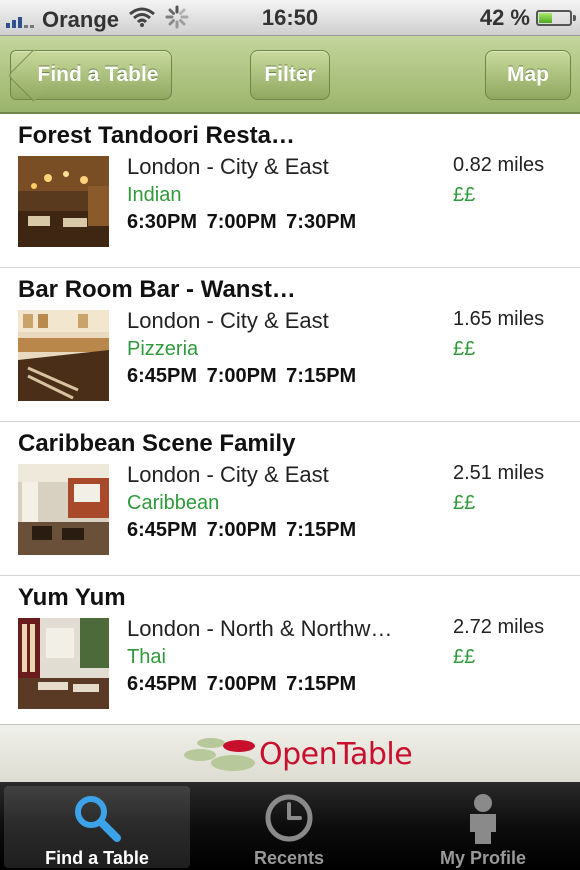 This screenshot has height=870, width=580. Describe the element at coordinates (142, 20) in the screenshot. I see `wifi-icon` at that location.